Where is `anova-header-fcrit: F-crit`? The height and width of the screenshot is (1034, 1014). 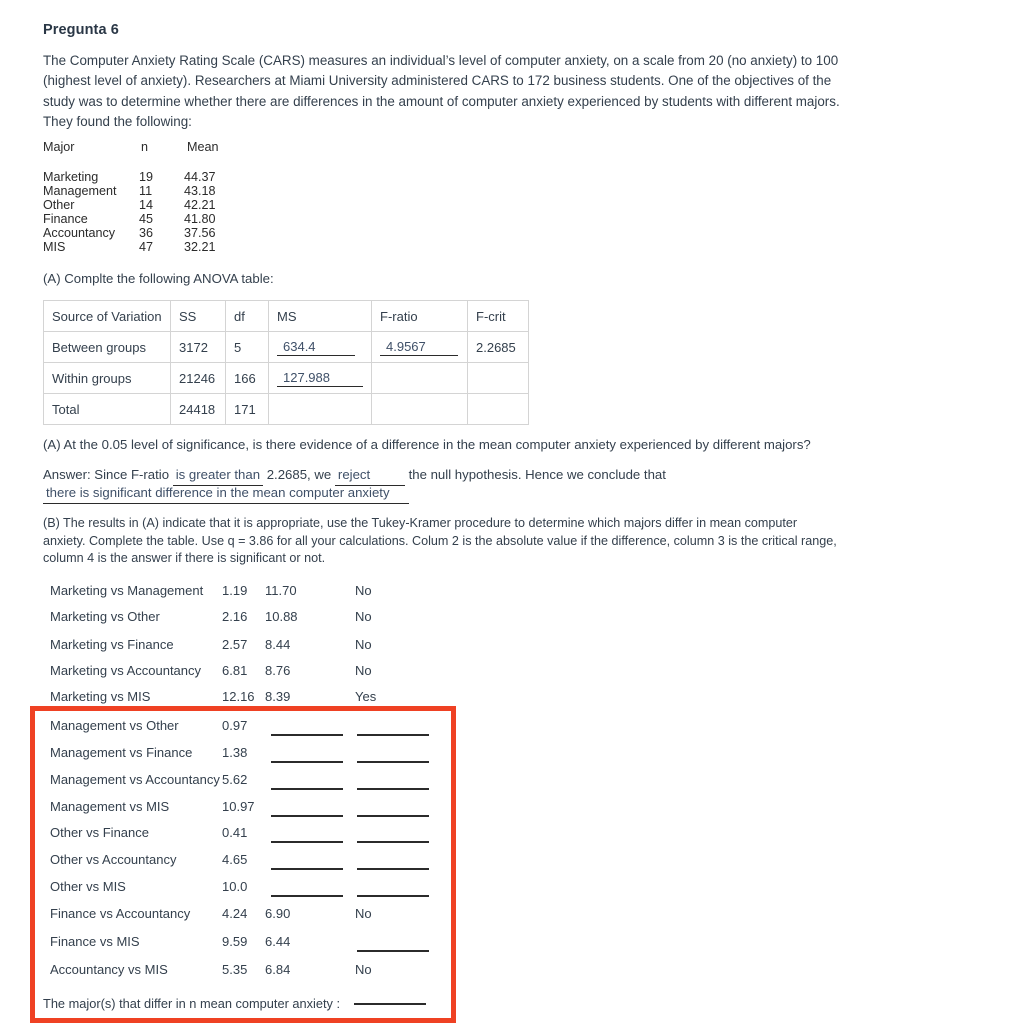 anova-header-fcrit: F-crit is located at coordinates (498, 316).